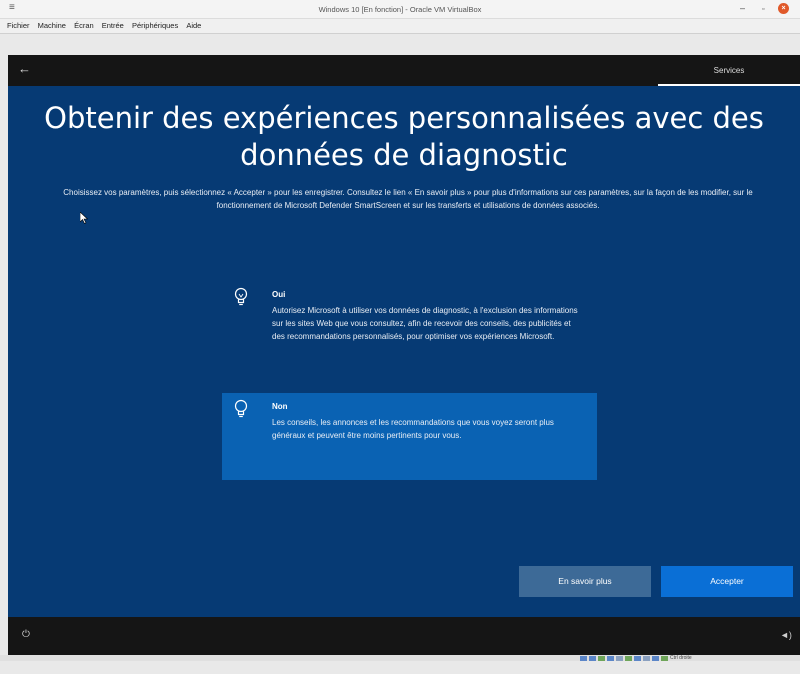 The height and width of the screenshot is (674, 800). What do you see at coordinates (52, 26) in the screenshot?
I see `menu-machine: Machine` at bounding box center [52, 26].